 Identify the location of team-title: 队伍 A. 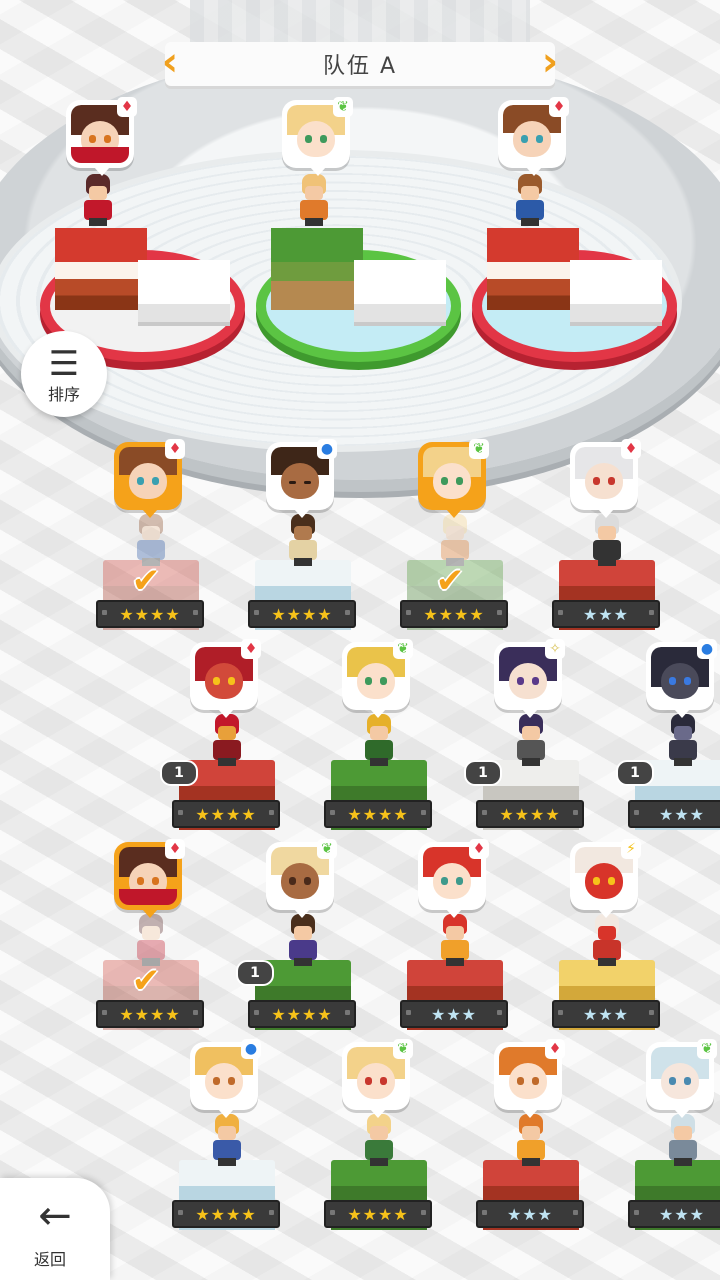
(360, 66).